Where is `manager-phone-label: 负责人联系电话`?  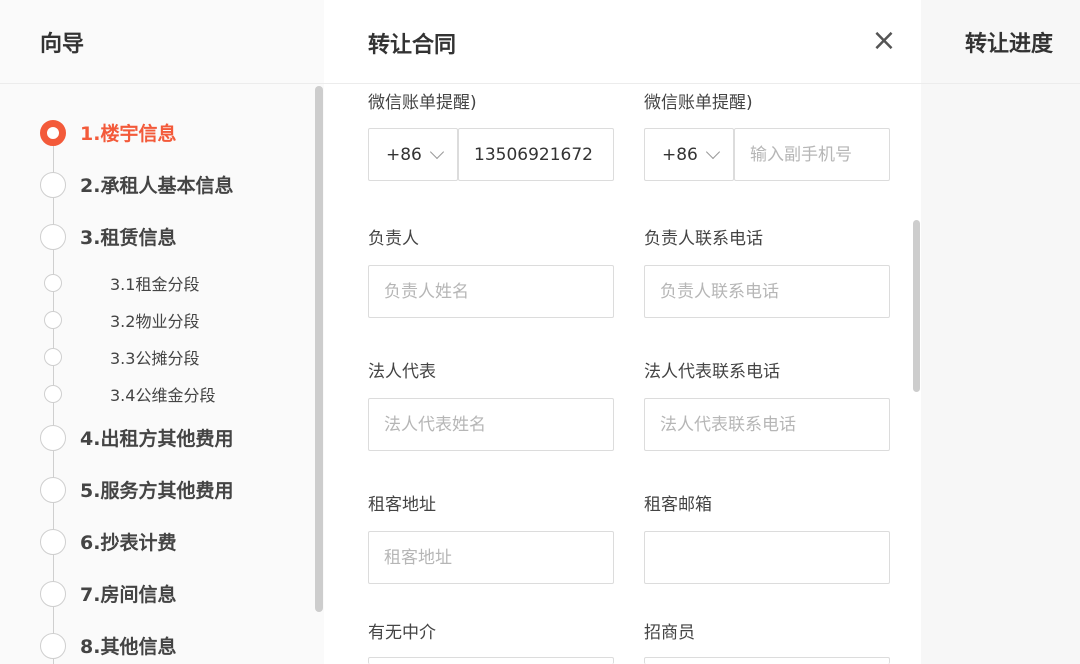
manager-phone-label: 负责人联系电话 is located at coordinates (703, 239).